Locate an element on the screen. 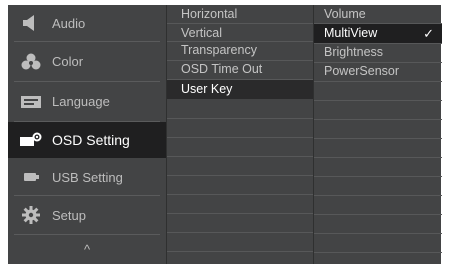  menu-item-language: Language is located at coordinates (87, 101).